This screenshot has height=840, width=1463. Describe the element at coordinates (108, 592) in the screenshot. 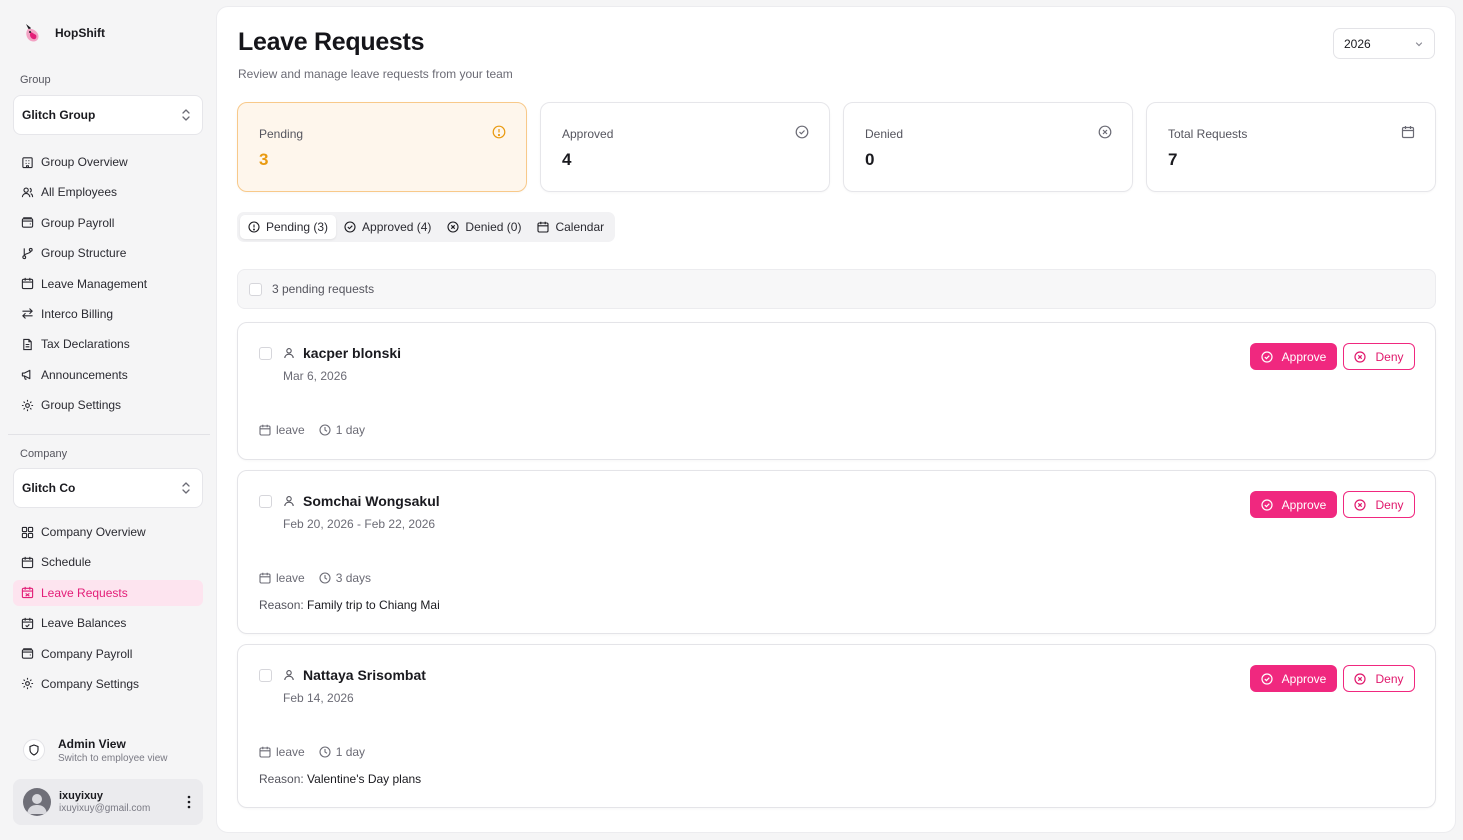

I see `sidebar-item-leave-requests: Leave Requests` at that location.